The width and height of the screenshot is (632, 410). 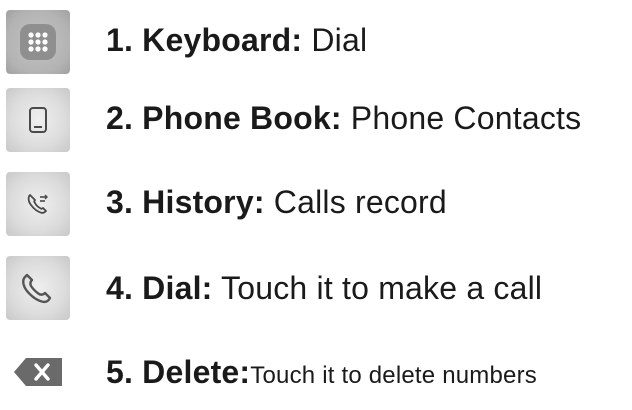 I want to click on item-text: 1. Keyboard: Dial, so click(x=236, y=40).